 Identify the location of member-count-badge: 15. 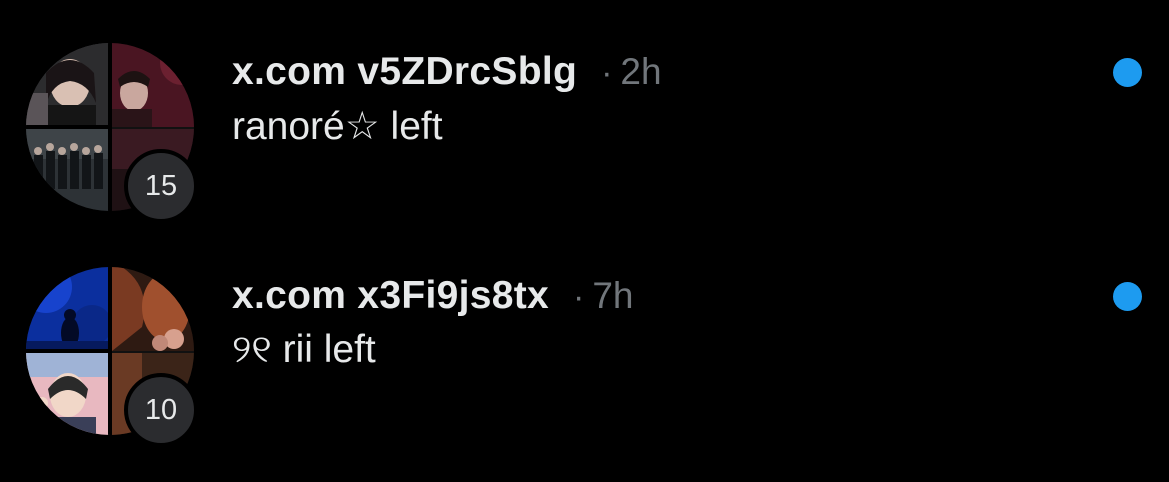
(161, 186).